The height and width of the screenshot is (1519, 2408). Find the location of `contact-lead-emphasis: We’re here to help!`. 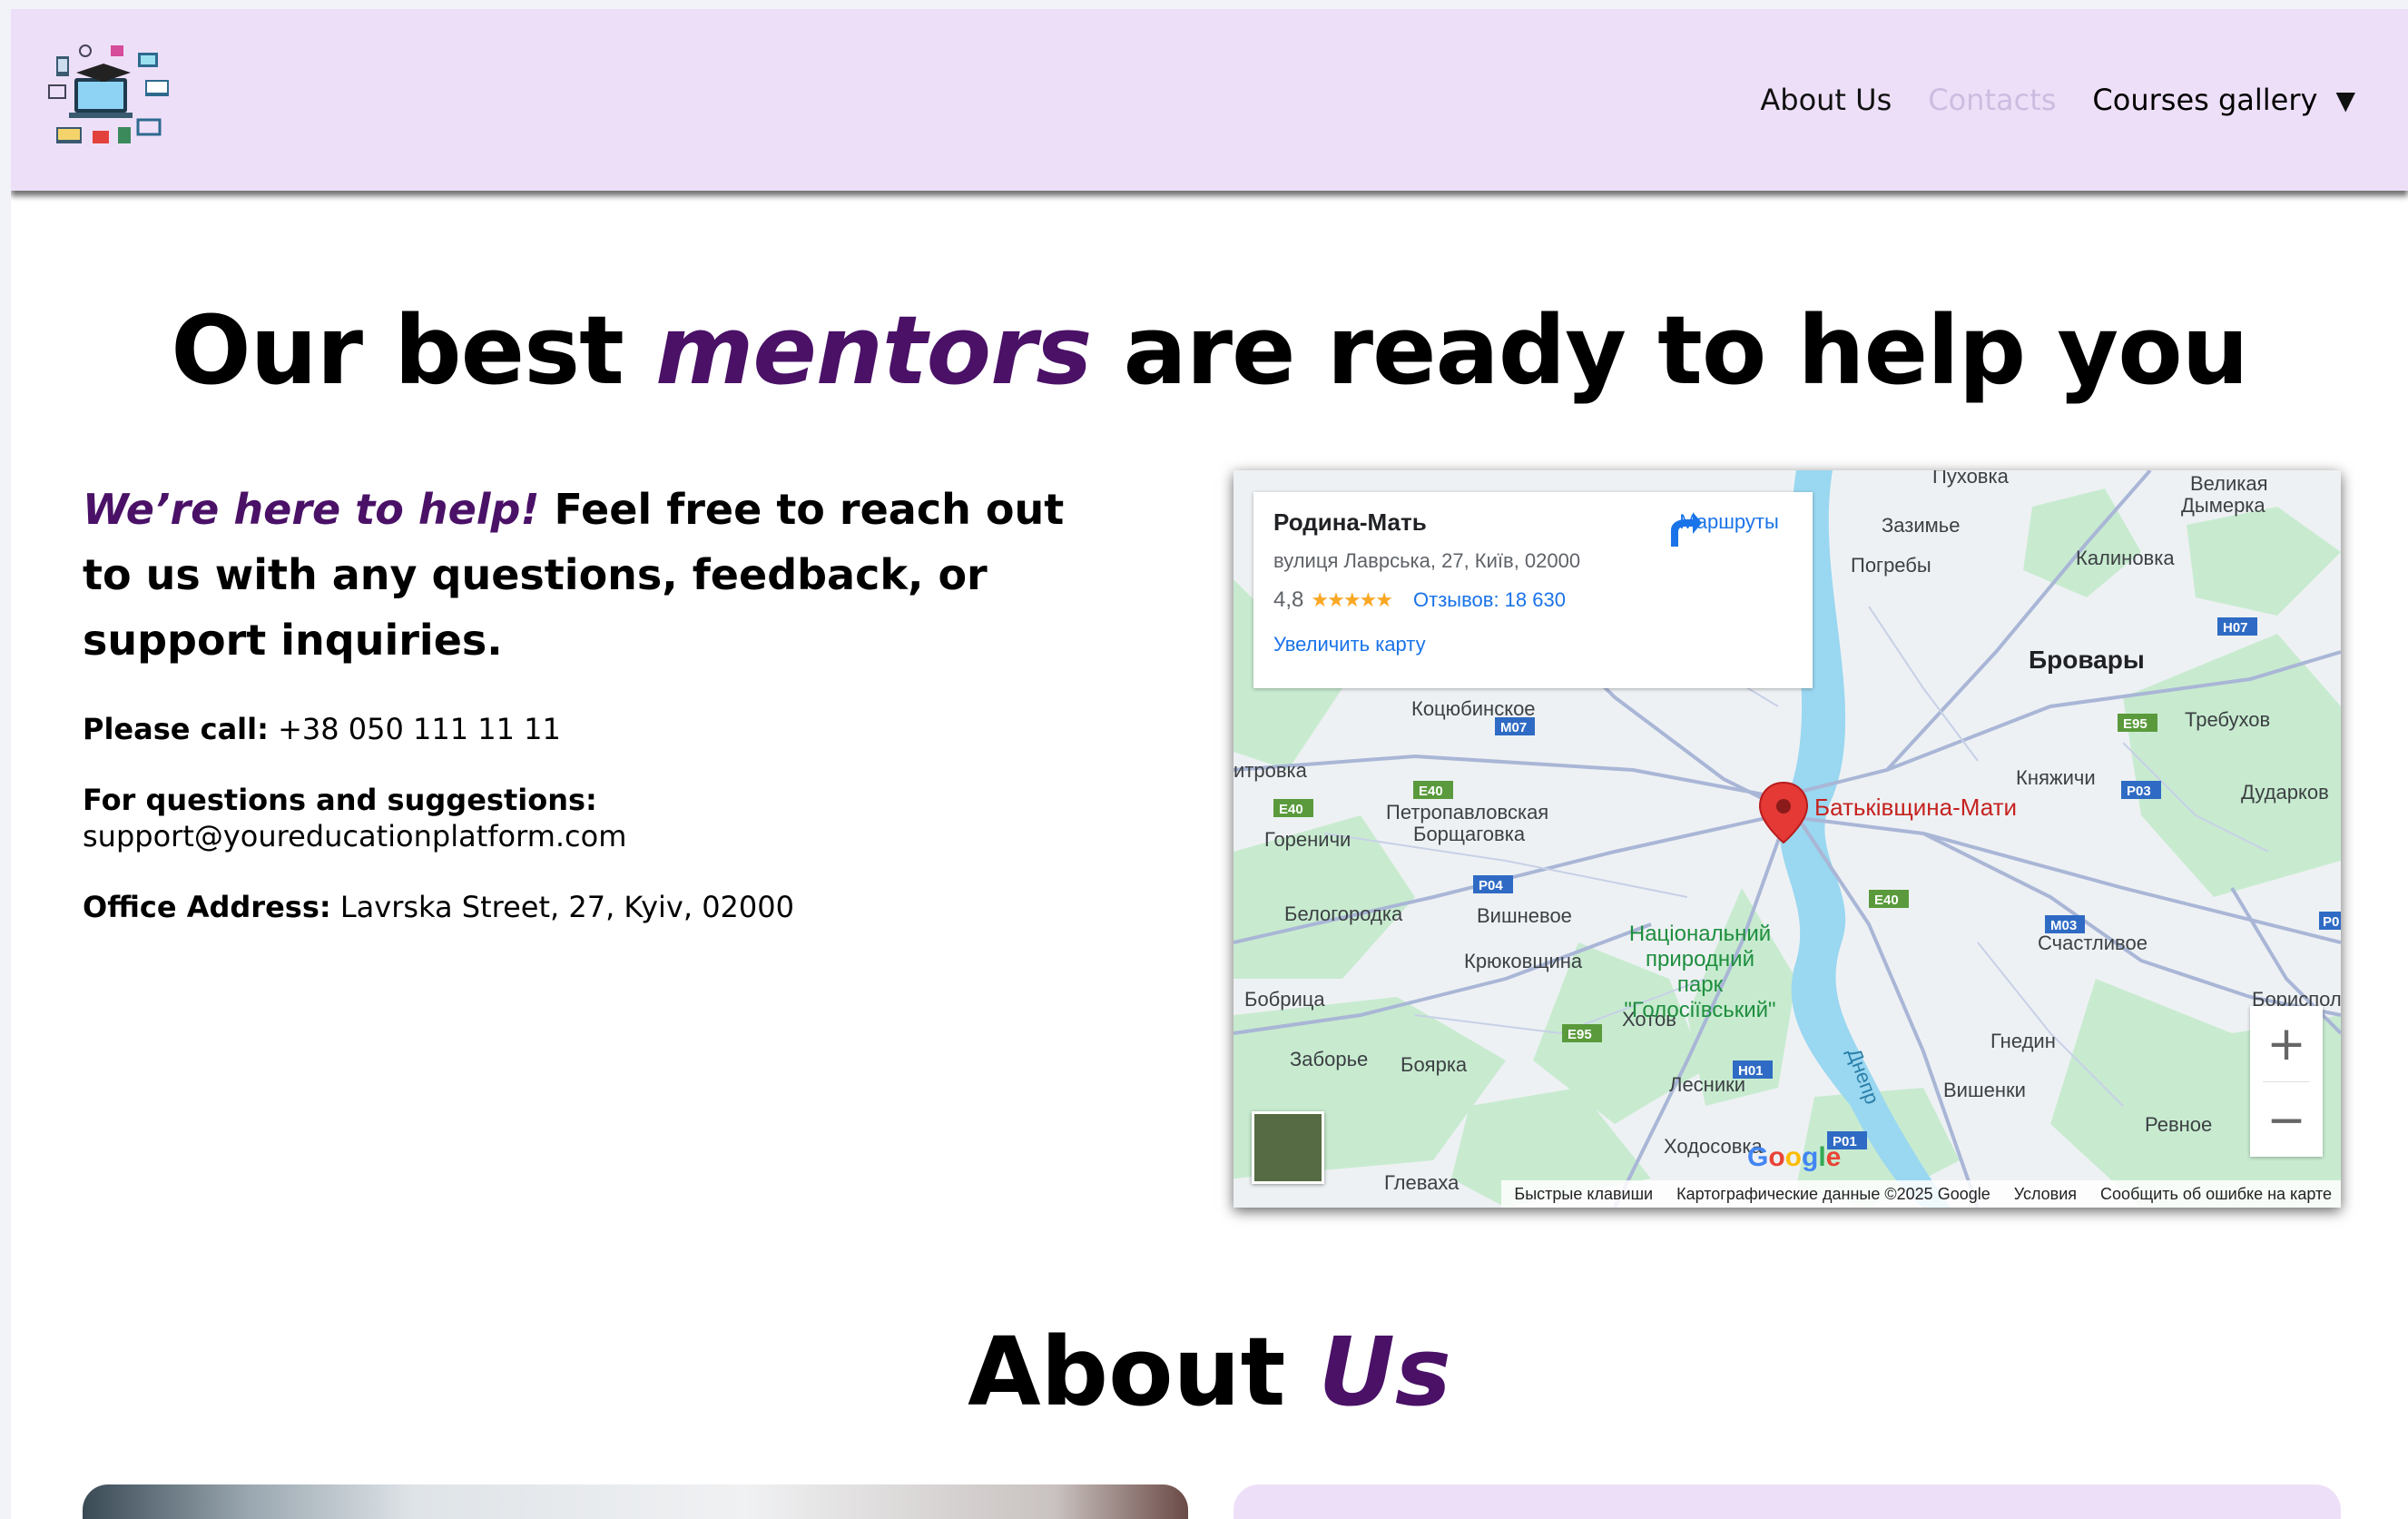

contact-lead-emphasis: We’re here to help! is located at coordinates (311, 509).